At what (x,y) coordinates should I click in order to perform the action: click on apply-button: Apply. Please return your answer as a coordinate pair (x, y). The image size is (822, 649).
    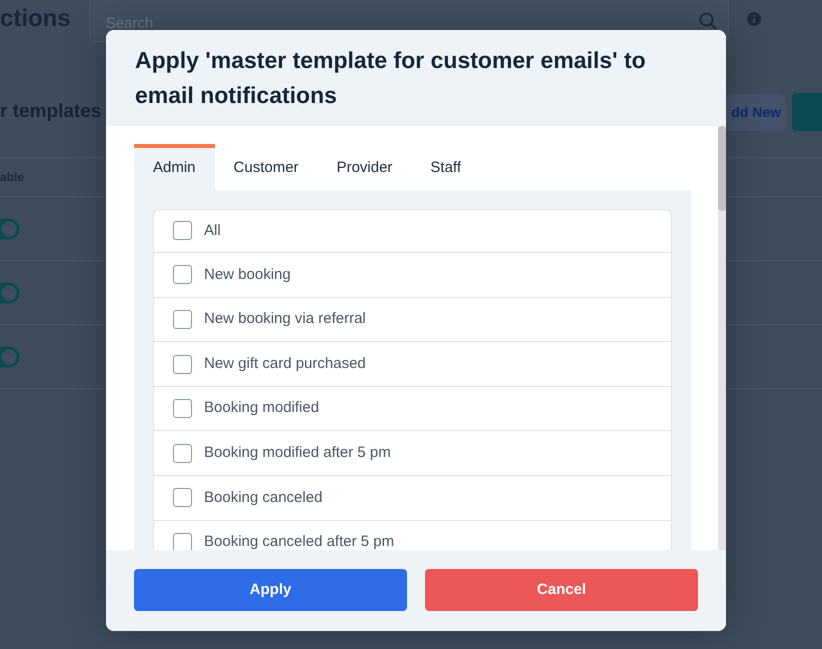
    Looking at the image, I should click on (270, 590).